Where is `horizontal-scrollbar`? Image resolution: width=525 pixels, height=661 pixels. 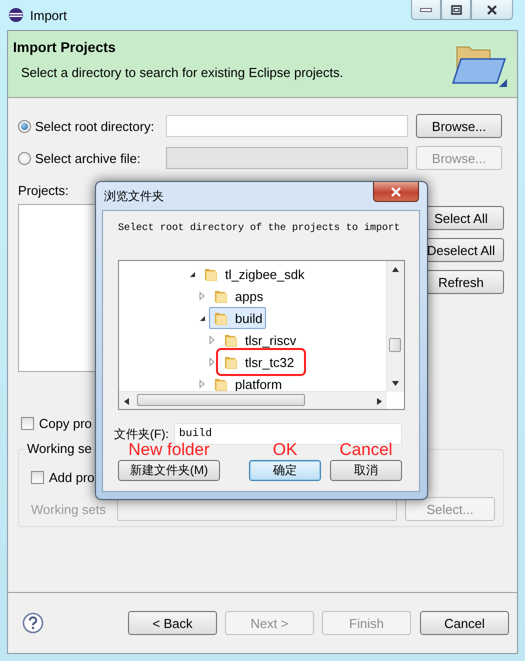
horizontal-scrollbar is located at coordinates (253, 400).